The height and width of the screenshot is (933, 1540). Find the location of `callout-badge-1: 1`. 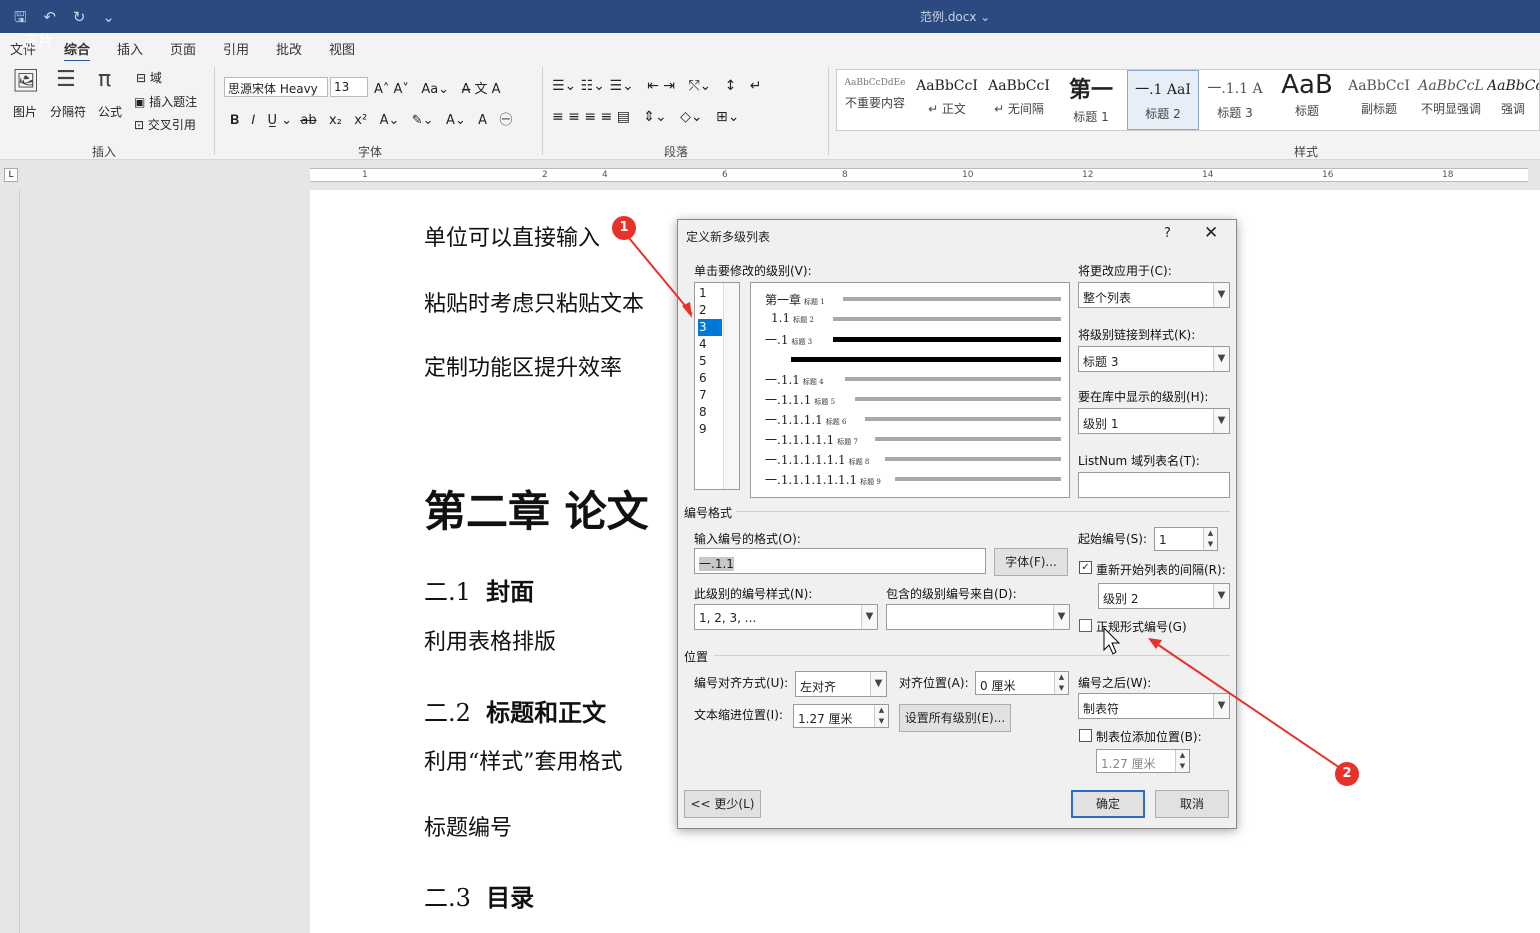

callout-badge-1: 1 is located at coordinates (624, 228).